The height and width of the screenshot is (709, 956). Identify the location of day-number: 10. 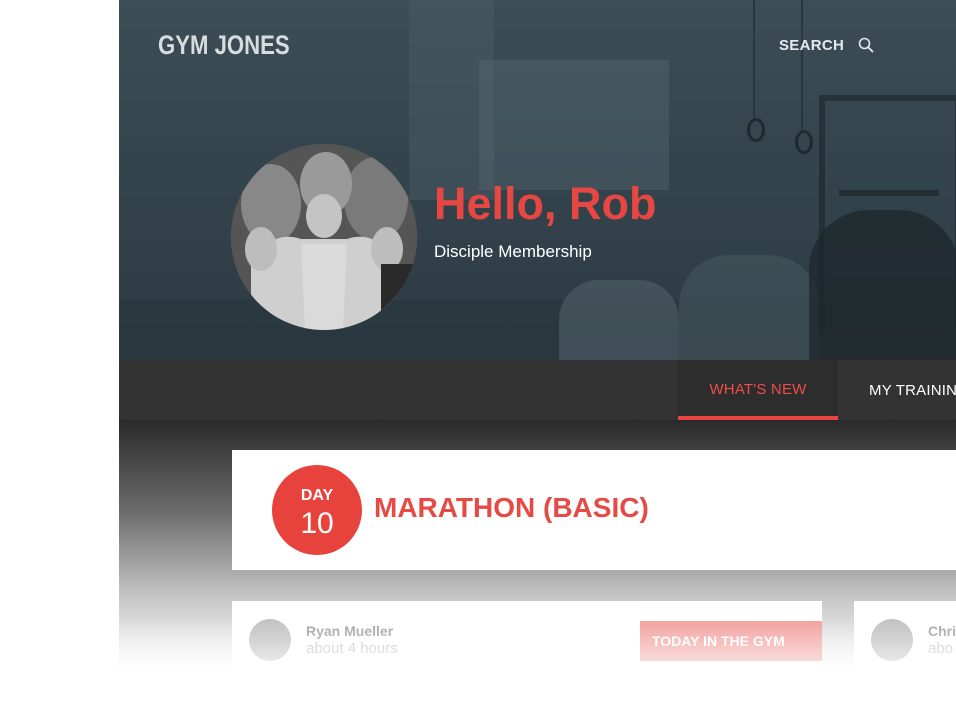
(317, 523).